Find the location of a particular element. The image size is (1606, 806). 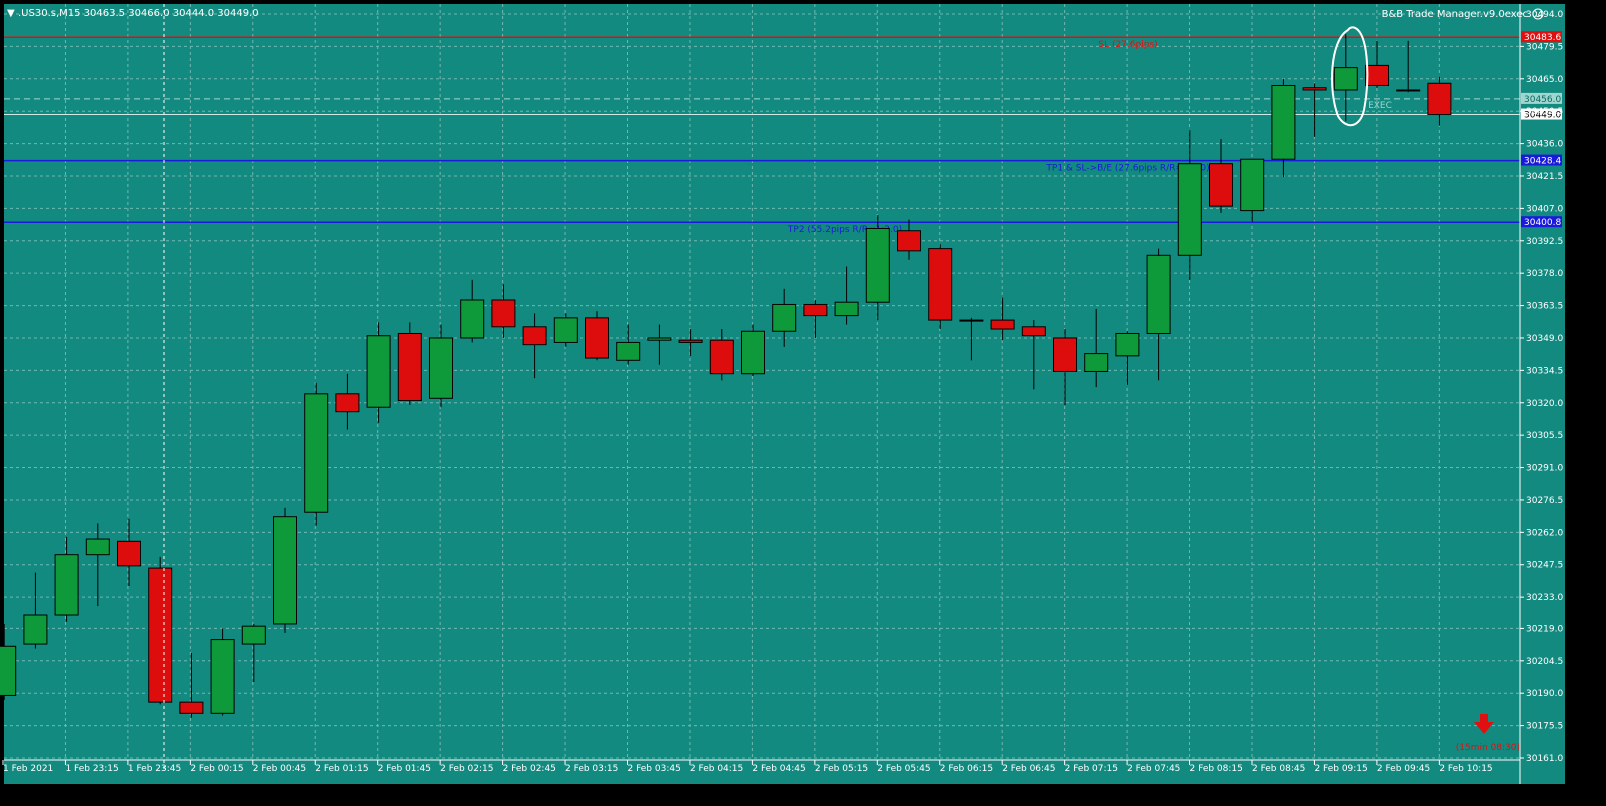

time-tick-label: 2 Feb 06:15 is located at coordinates (966, 769).